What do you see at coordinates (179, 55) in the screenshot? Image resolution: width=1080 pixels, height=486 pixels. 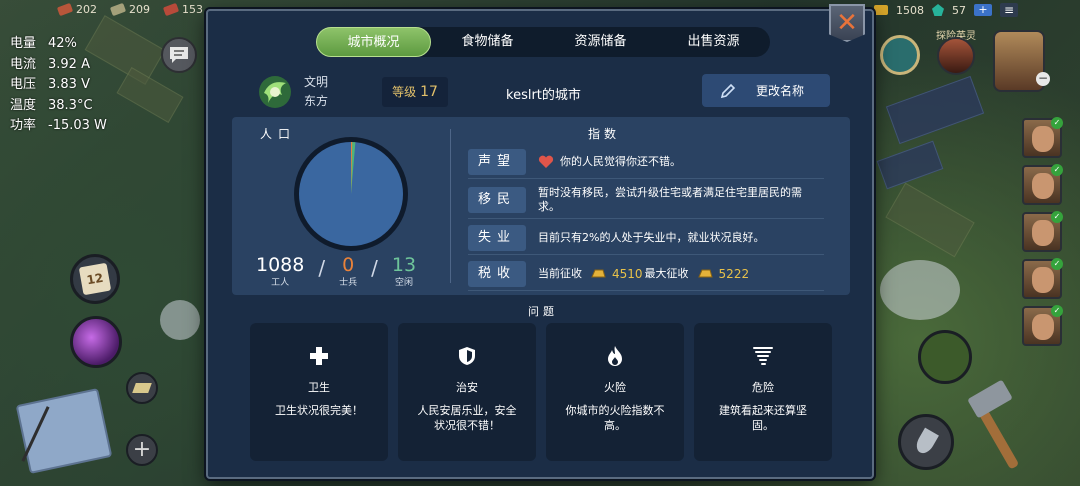 I see `chat-button` at bounding box center [179, 55].